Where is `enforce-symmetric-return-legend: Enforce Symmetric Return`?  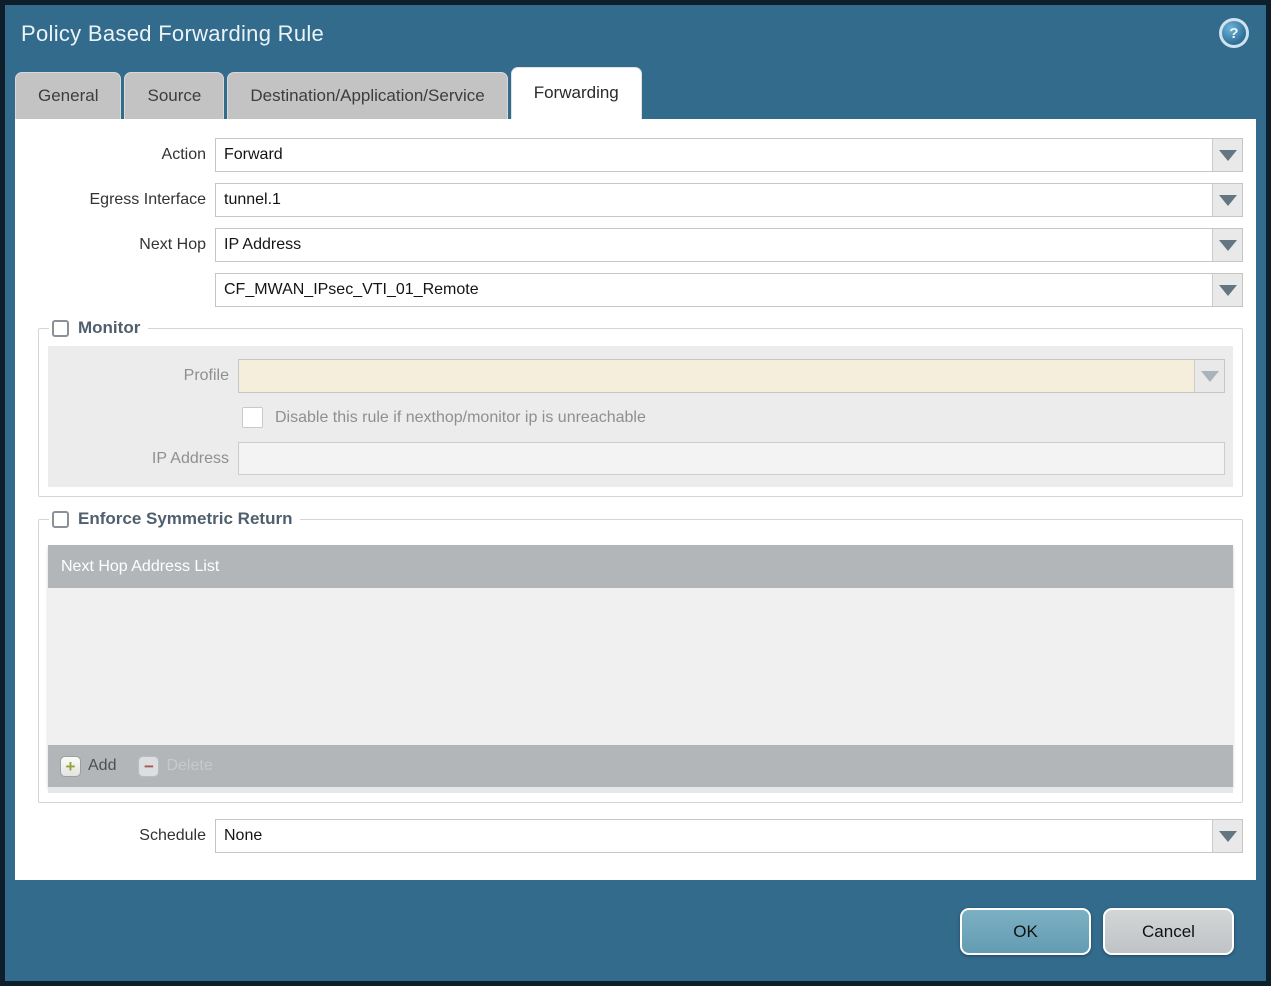 enforce-symmetric-return-legend: Enforce Symmetric Return is located at coordinates (174, 519).